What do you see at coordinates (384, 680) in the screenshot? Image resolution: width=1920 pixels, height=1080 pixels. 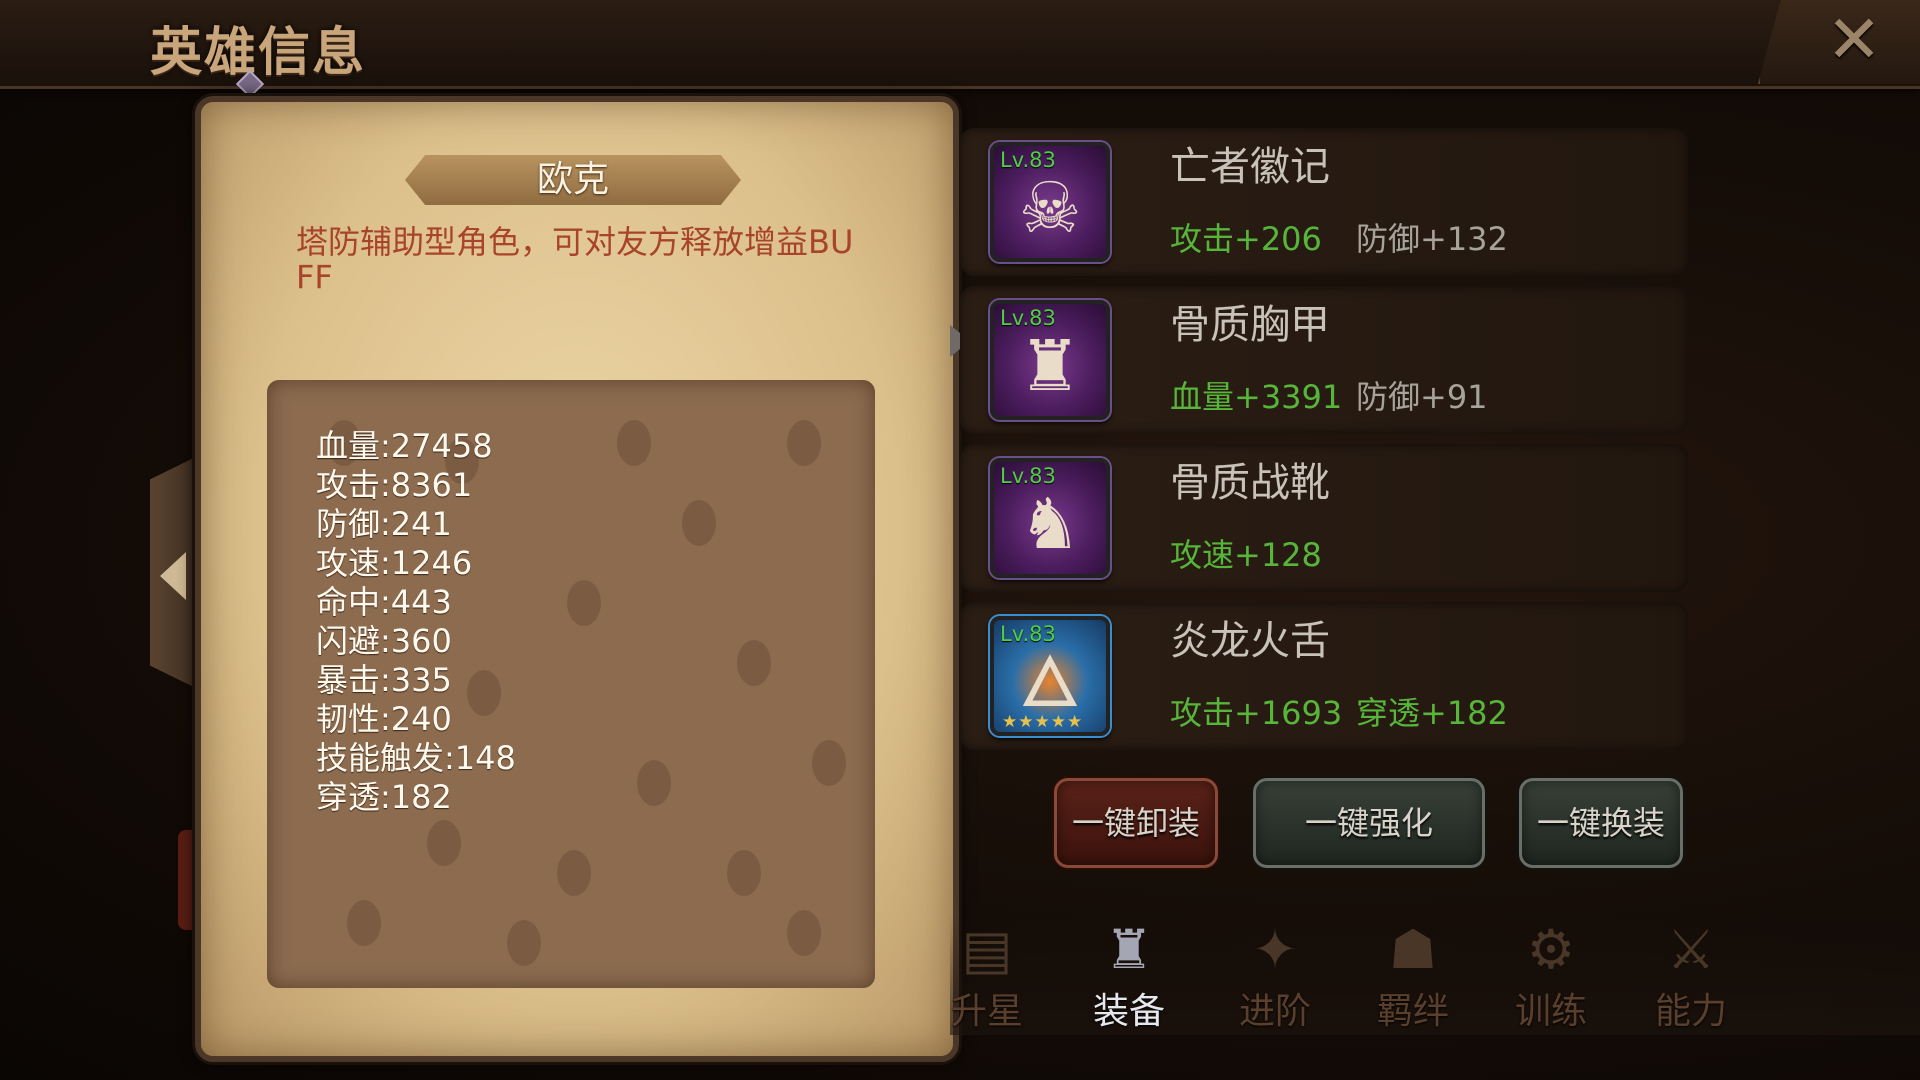 I see `stat-crit: 暴击:335` at bounding box center [384, 680].